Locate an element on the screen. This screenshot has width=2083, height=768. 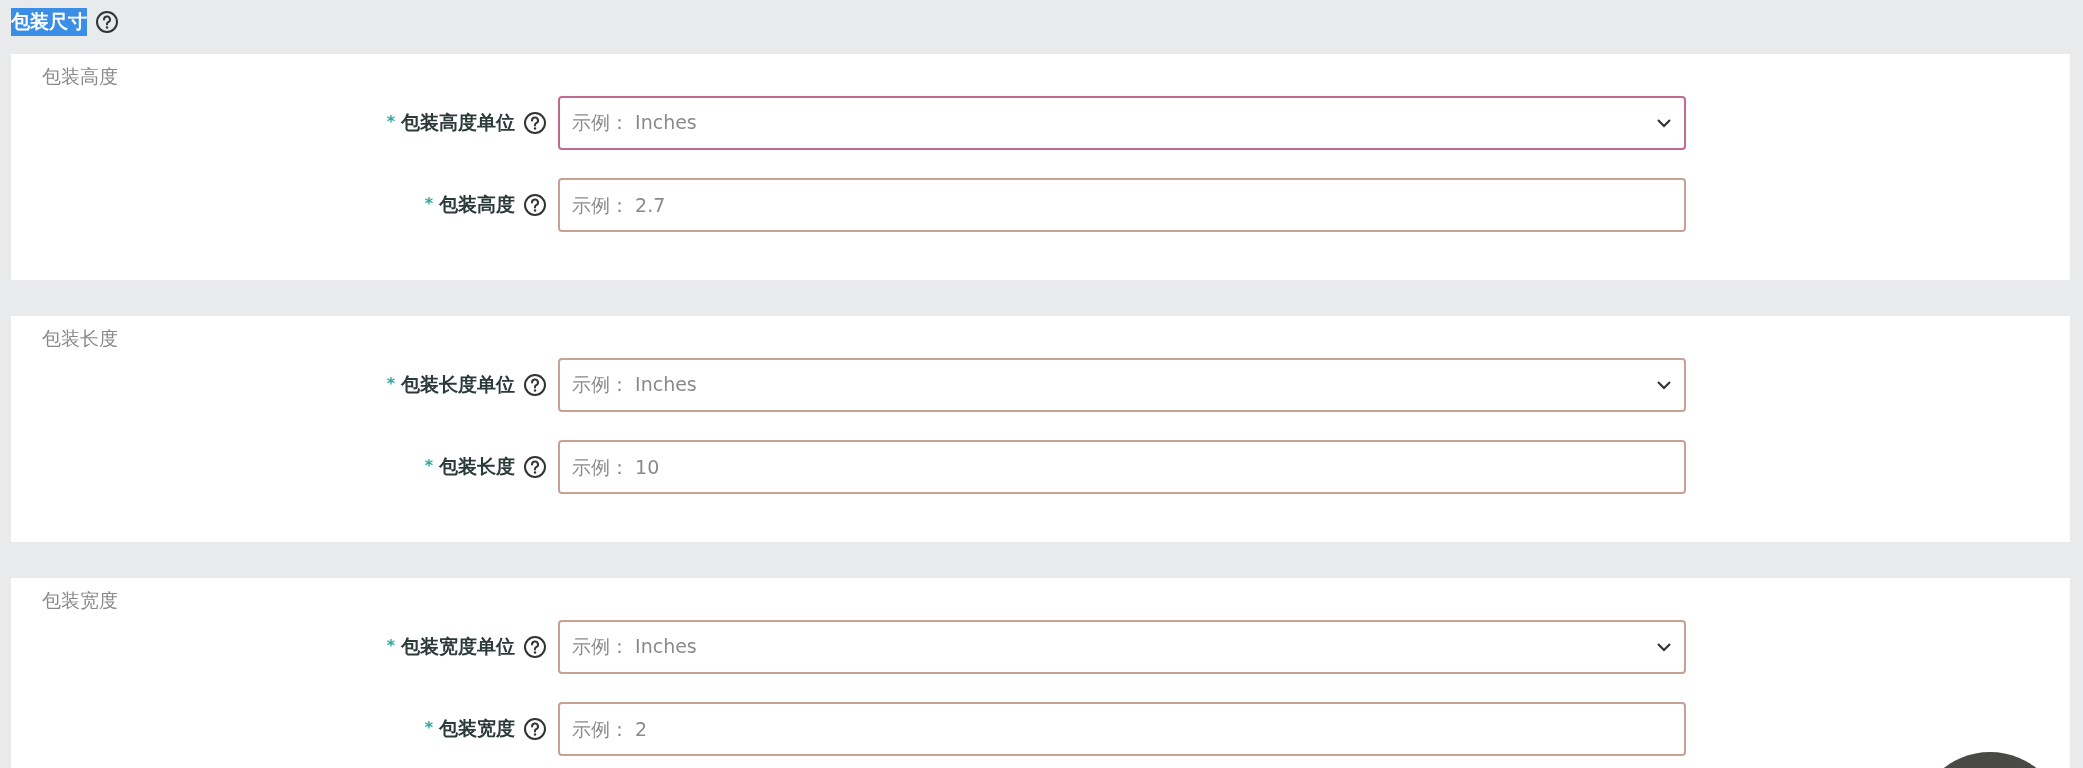
field-label: 包装宽度单位 is located at coordinates (458, 646).